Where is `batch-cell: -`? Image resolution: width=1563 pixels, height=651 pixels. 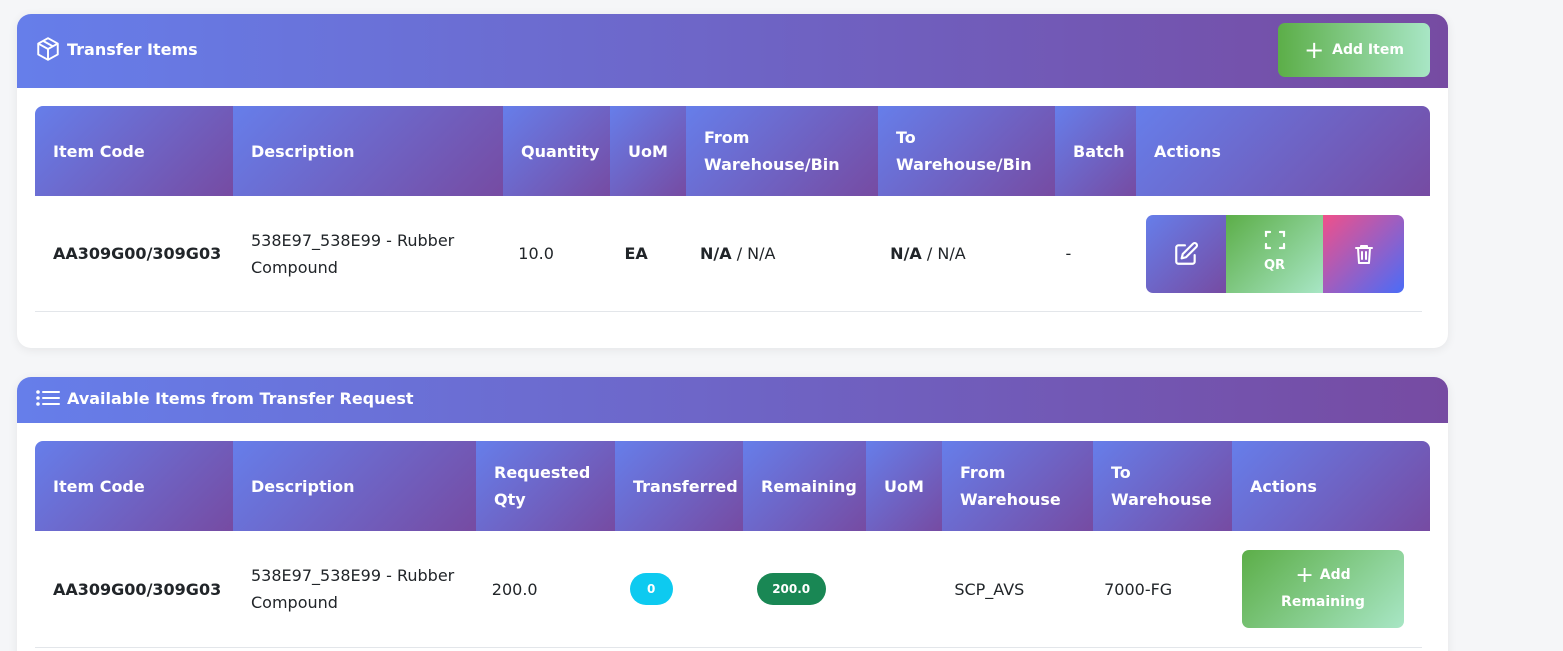 batch-cell: - is located at coordinates (1068, 253).